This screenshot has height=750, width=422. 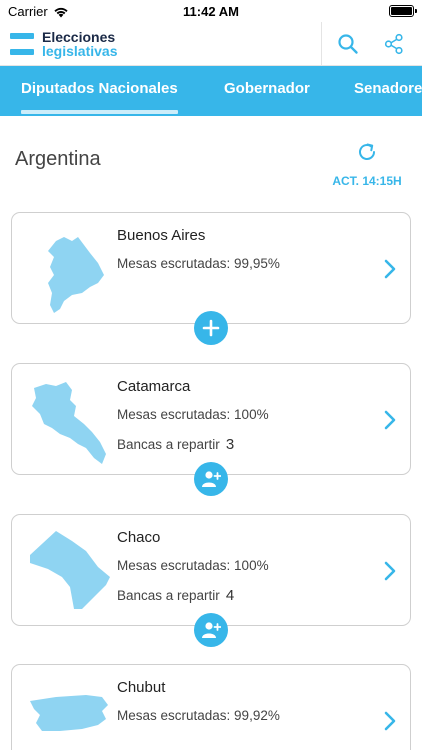 I want to click on app-header: Elecciones legislativas, so click(x=211, y=44).